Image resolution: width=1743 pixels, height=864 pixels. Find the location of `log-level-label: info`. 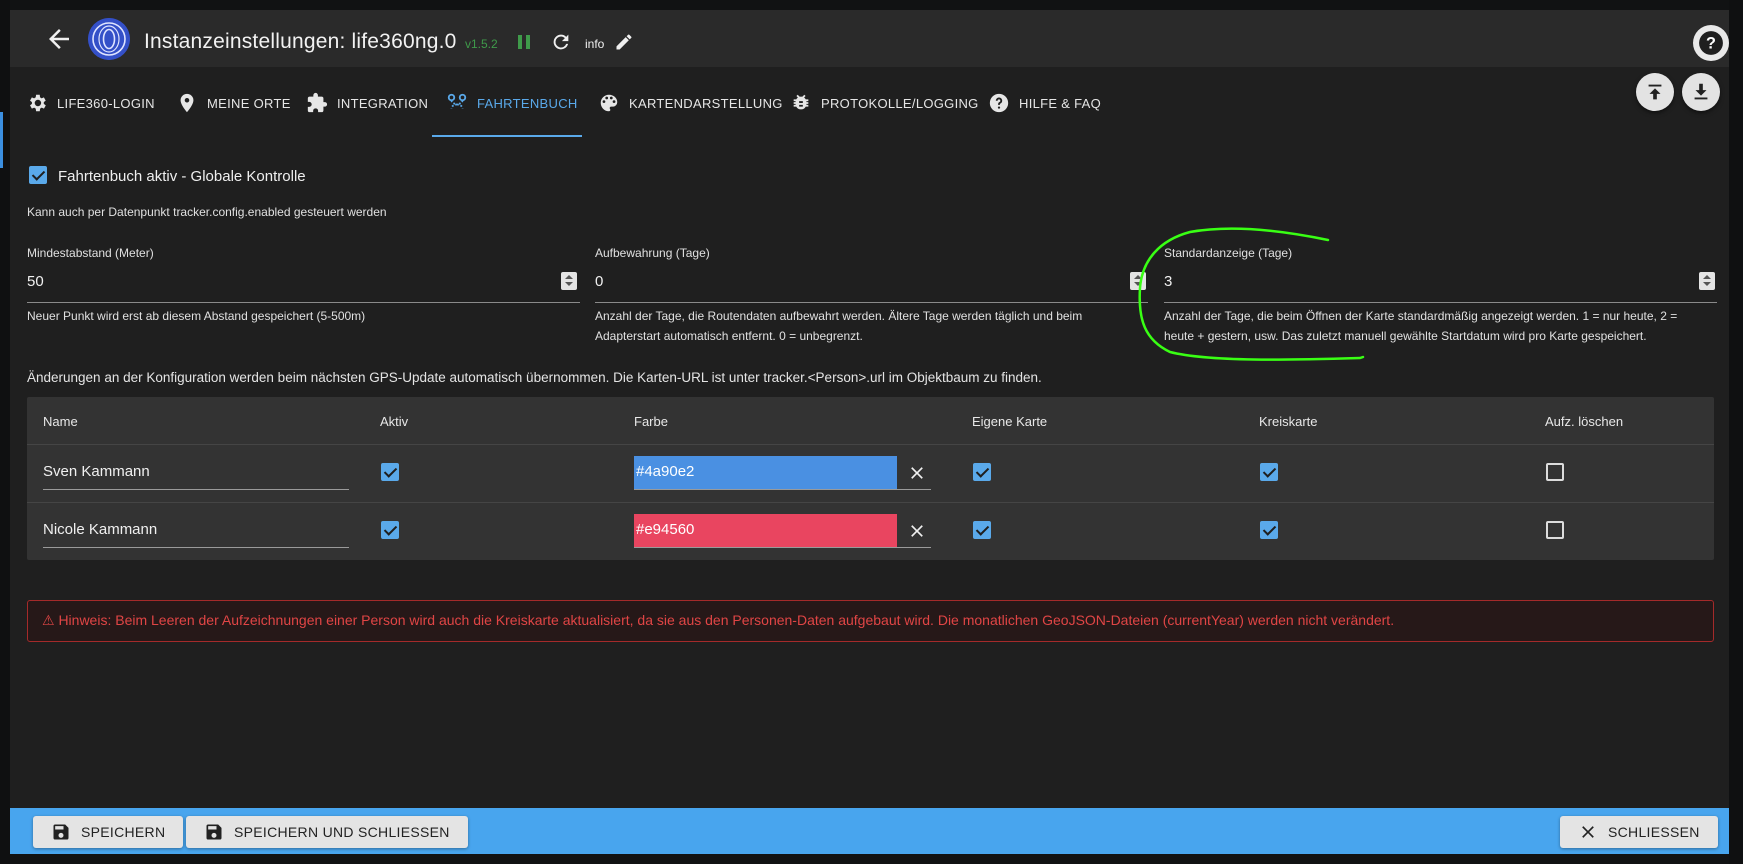

log-level-label: info is located at coordinates (594, 44).